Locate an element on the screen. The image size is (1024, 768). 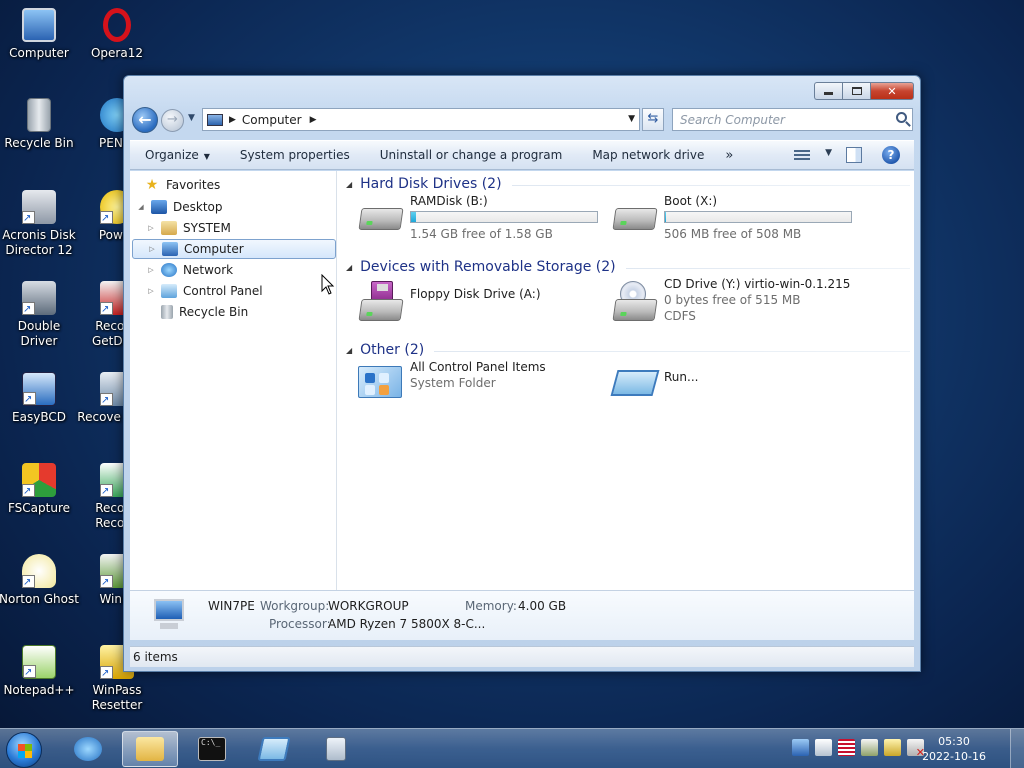
help-icon: ? is located at coordinates (891, 155).